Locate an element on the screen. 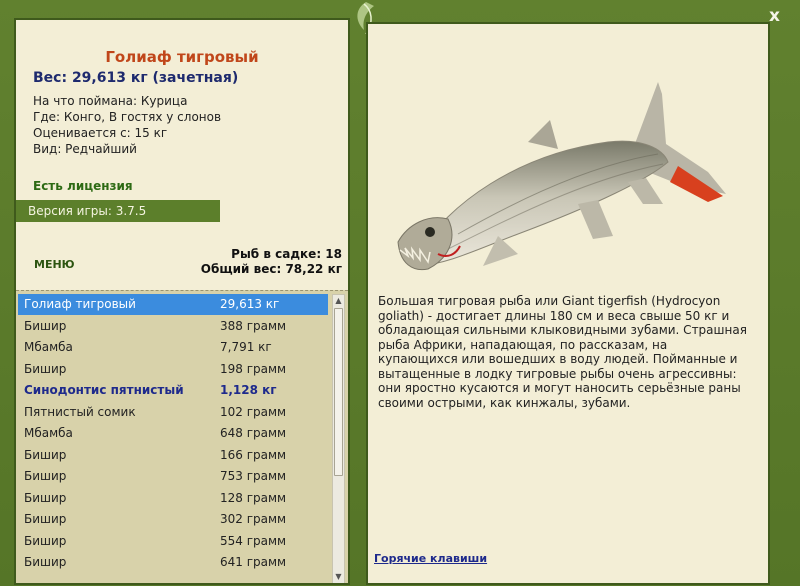  location-info: Где: Конго, В гостях у слонов is located at coordinates (127, 117).